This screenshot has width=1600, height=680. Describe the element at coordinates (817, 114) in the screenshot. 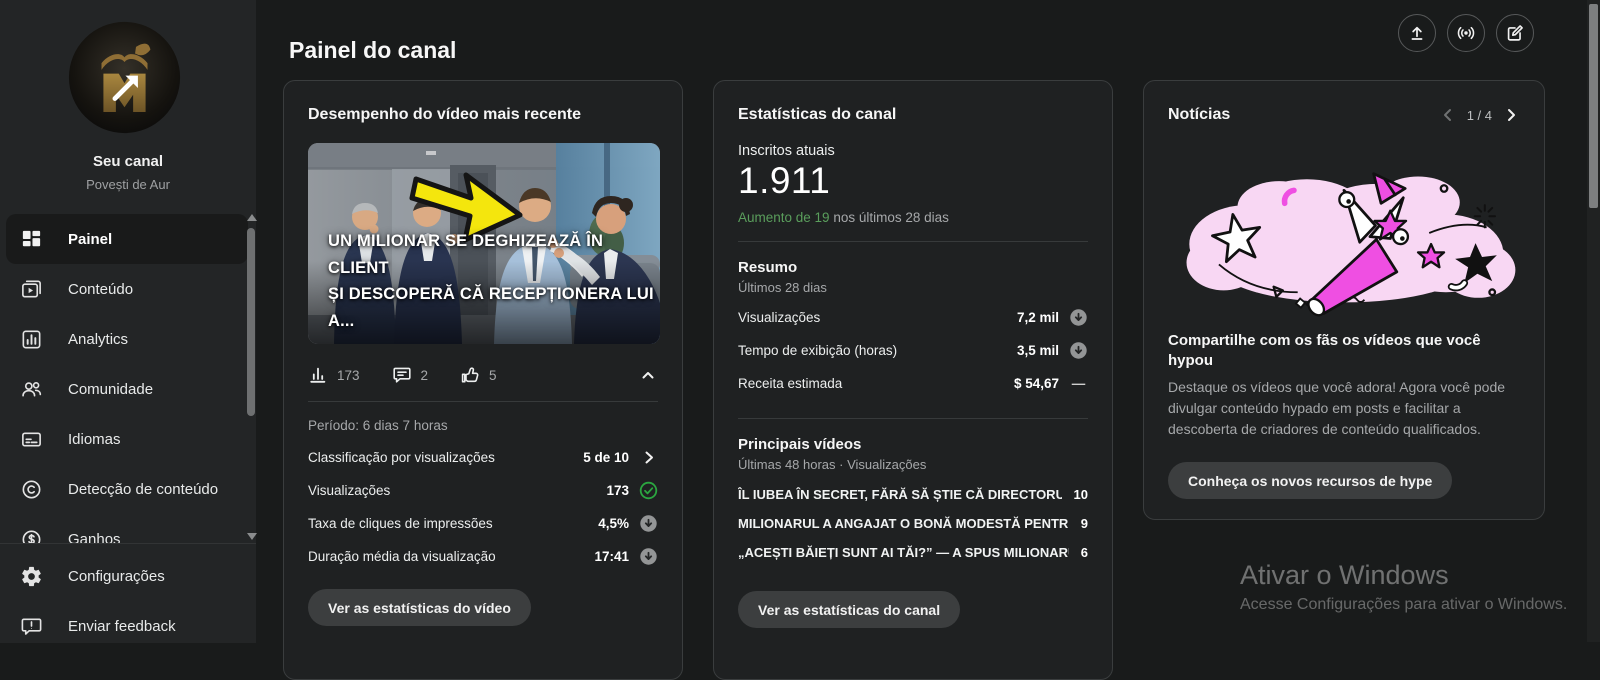

I see `channel-stats-card-title: Estatísticas do canal` at that location.